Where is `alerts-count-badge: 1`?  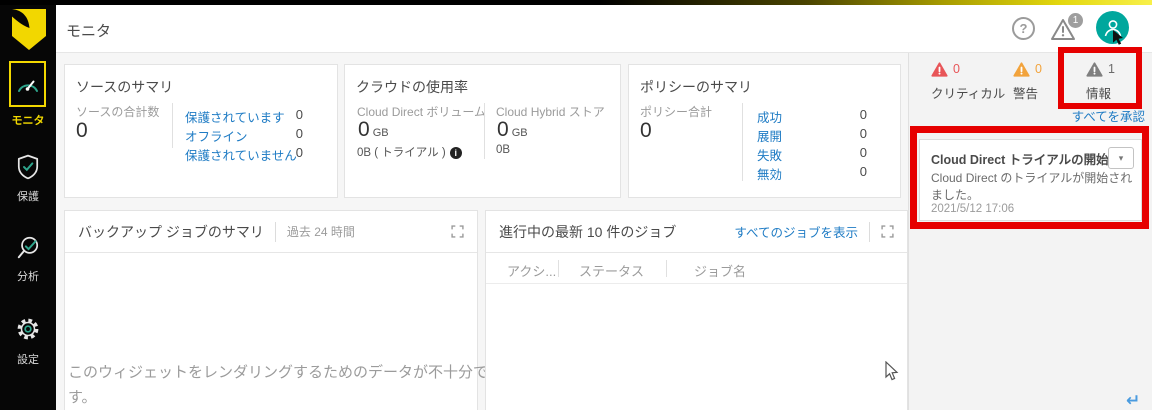
alerts-count-badge: 1 is located at coordinates (1075, 20).